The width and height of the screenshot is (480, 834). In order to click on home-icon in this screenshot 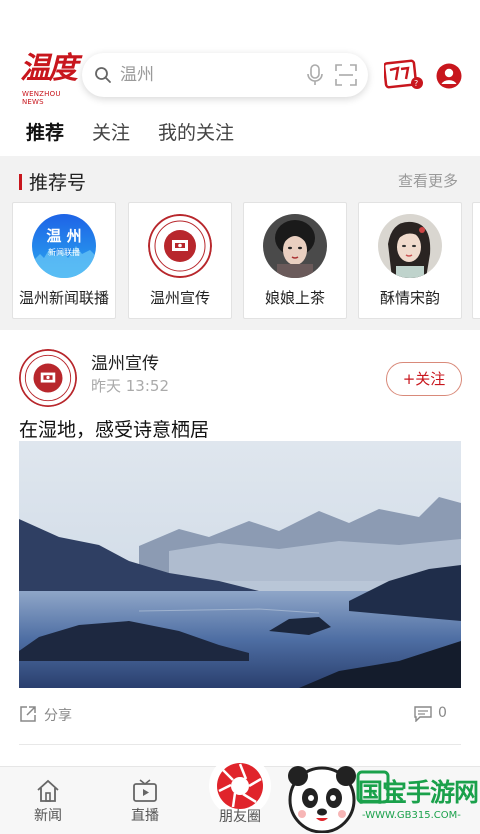, I will do `click(48, 790)`.